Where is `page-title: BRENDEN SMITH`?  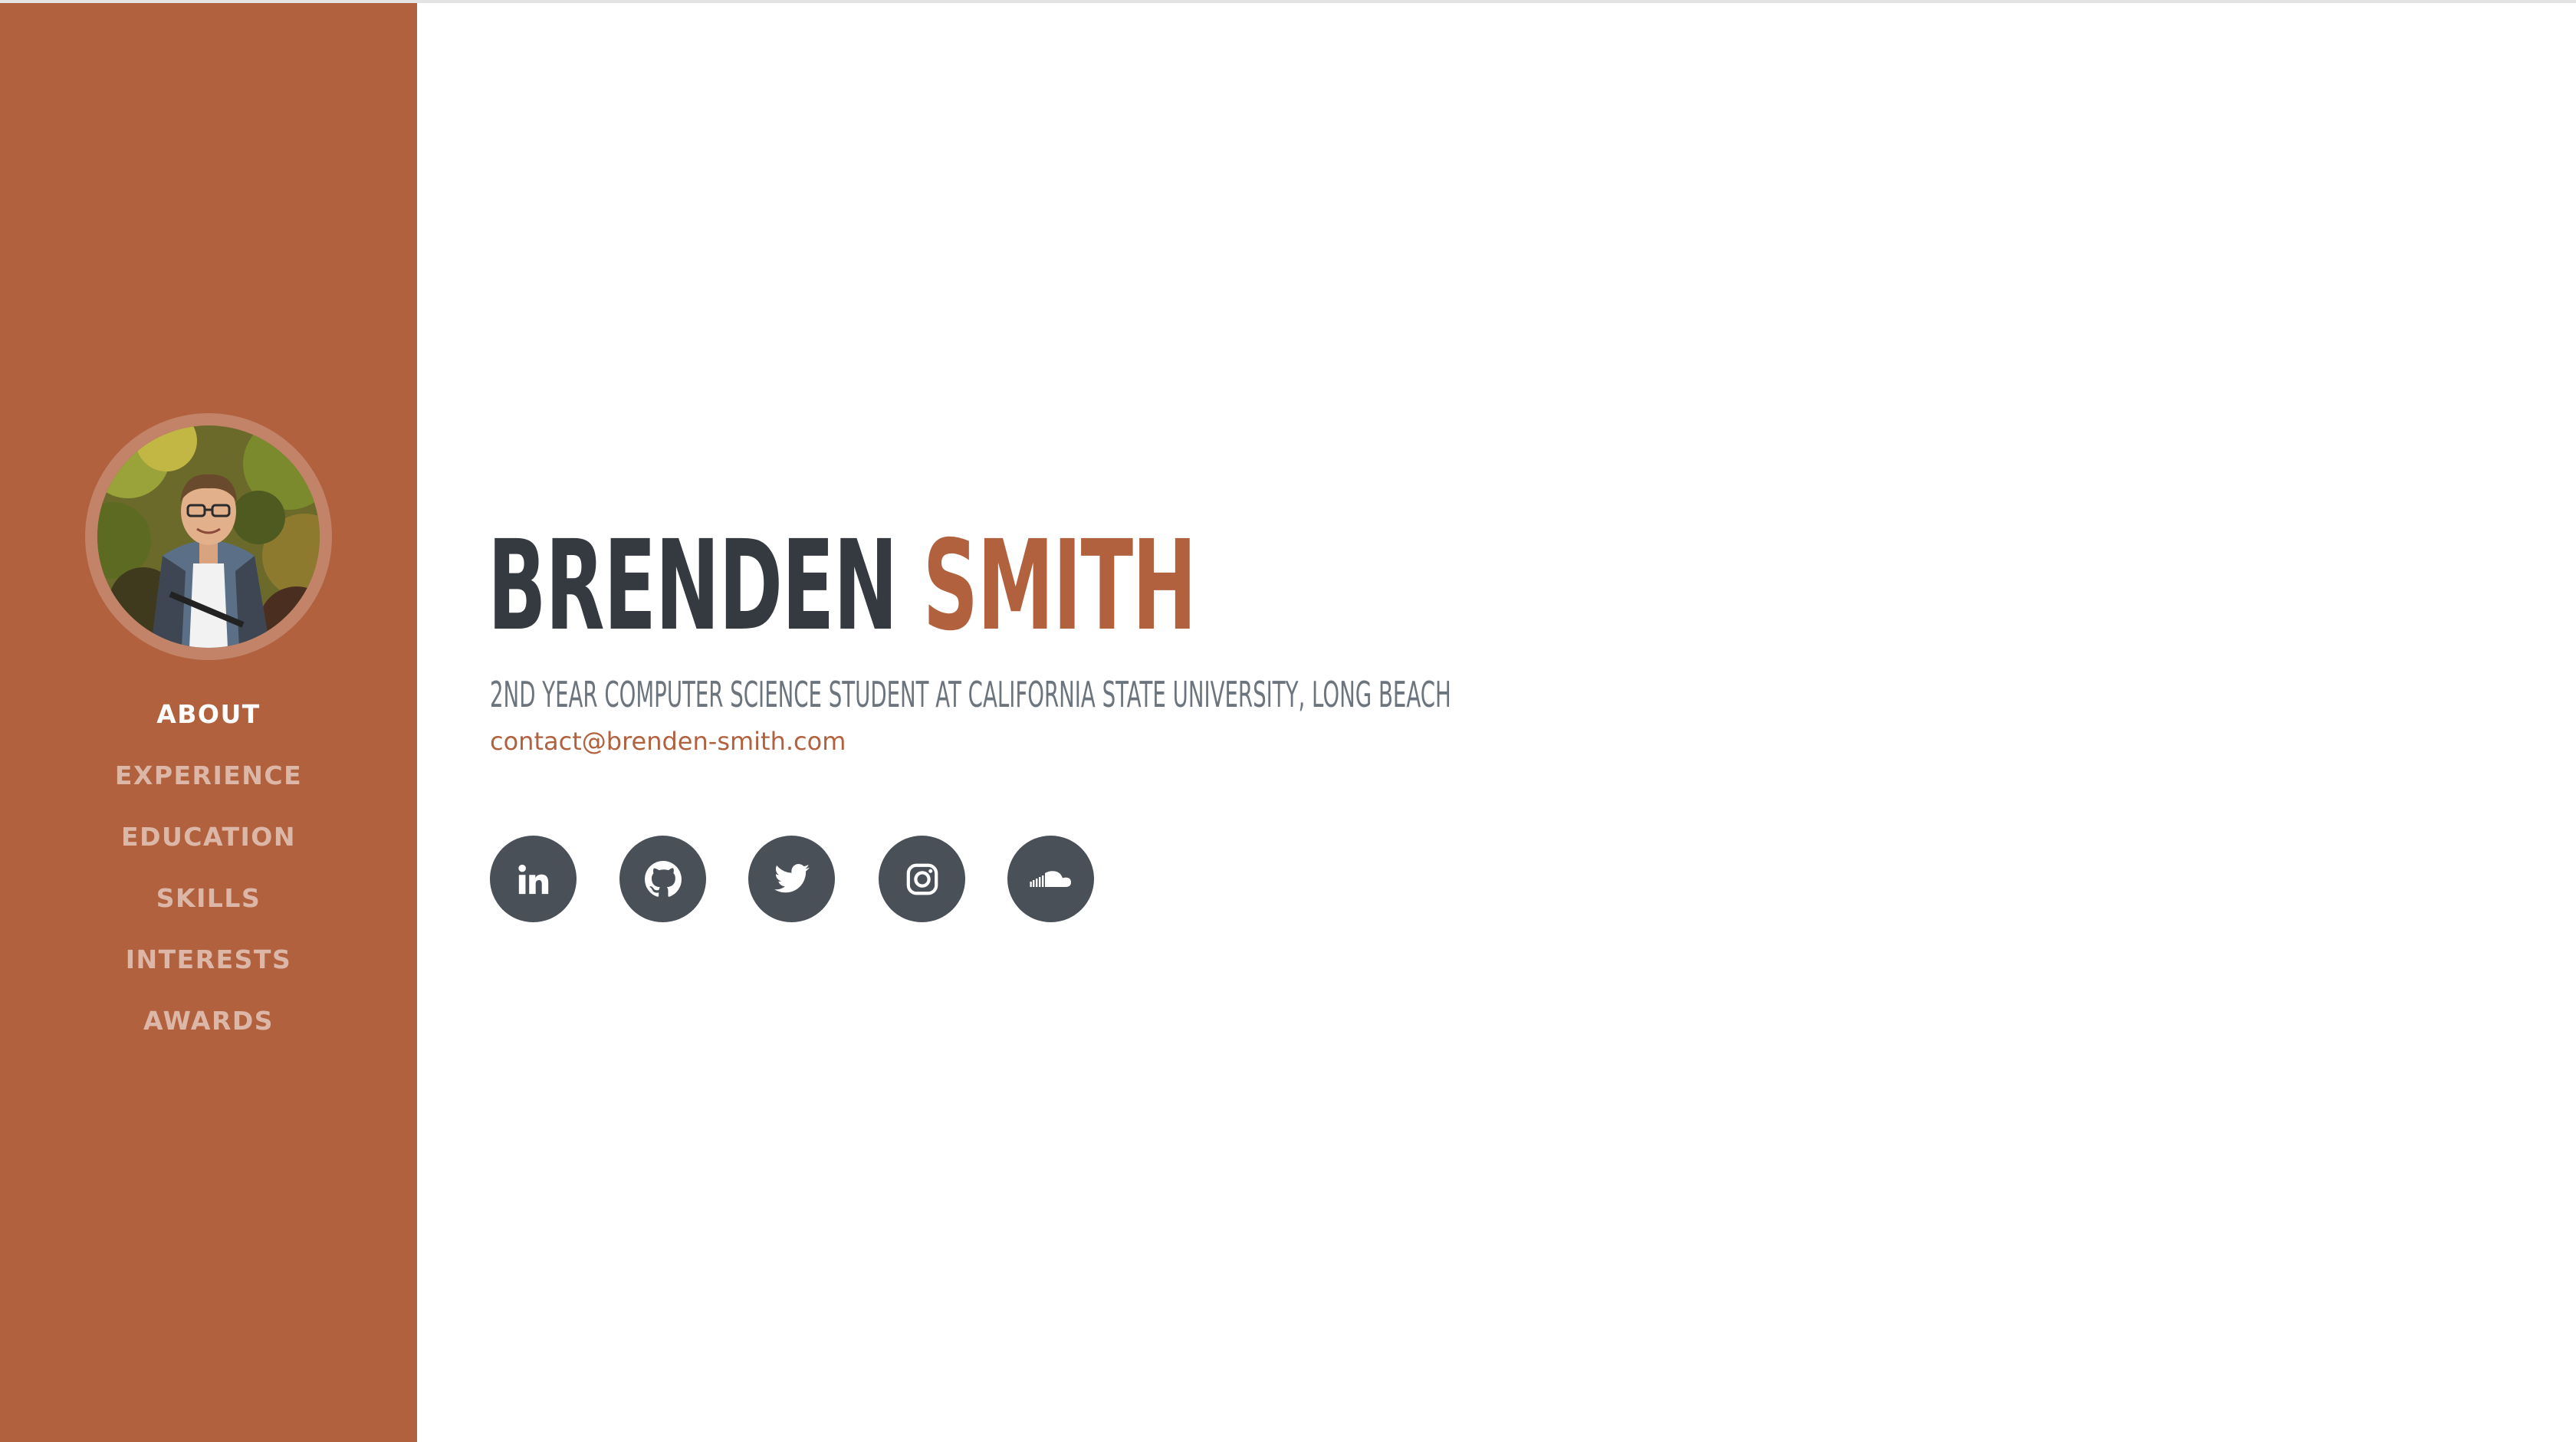
page-title: BRENDEN SMITH is located at coordinates (843, 587).